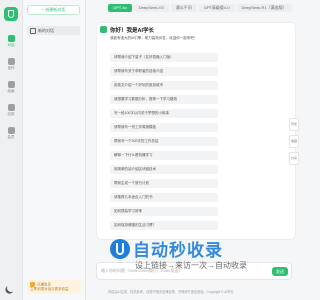  What do you see at coordinates (216, 8) in the screenshot?
I see `tab-gpt-advanced: GPT高级版4.0` at bounding box center [216, 8].